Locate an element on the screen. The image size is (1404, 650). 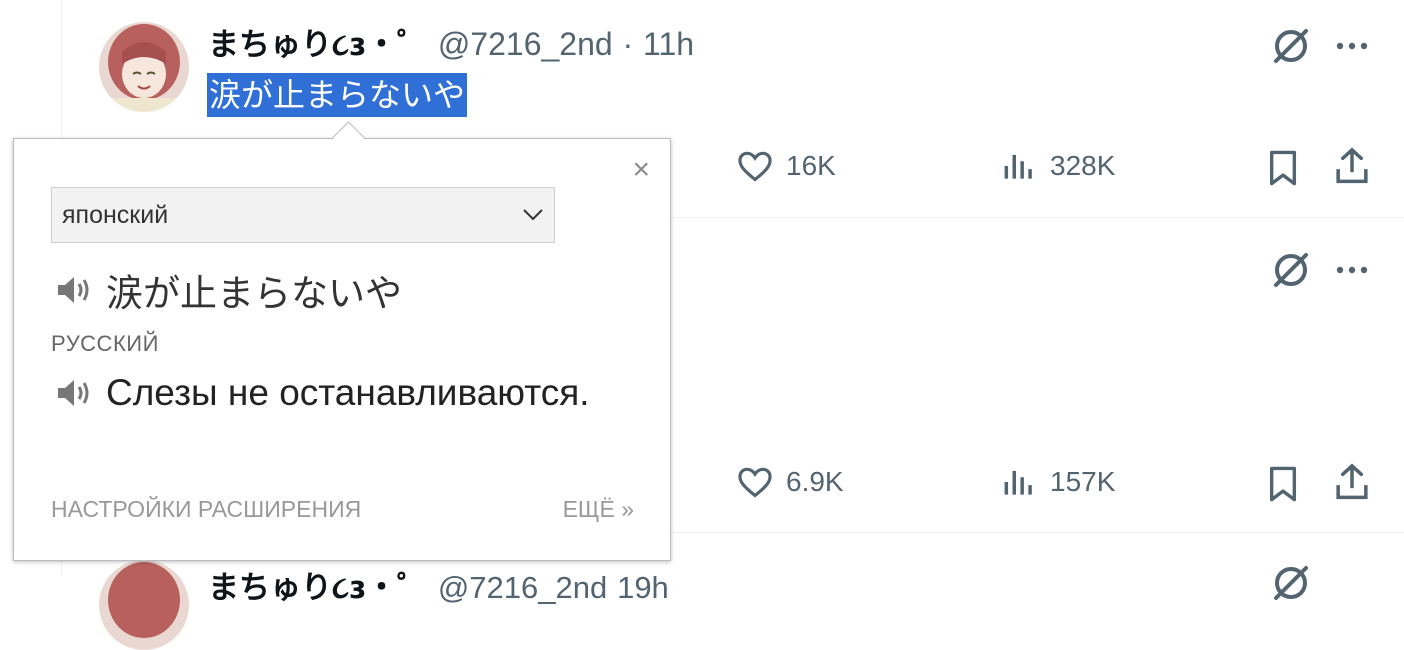
tweet-header: まちゅり૮ɜ・゜ @7216_2nd 19h is located at coordinates (438, 584).